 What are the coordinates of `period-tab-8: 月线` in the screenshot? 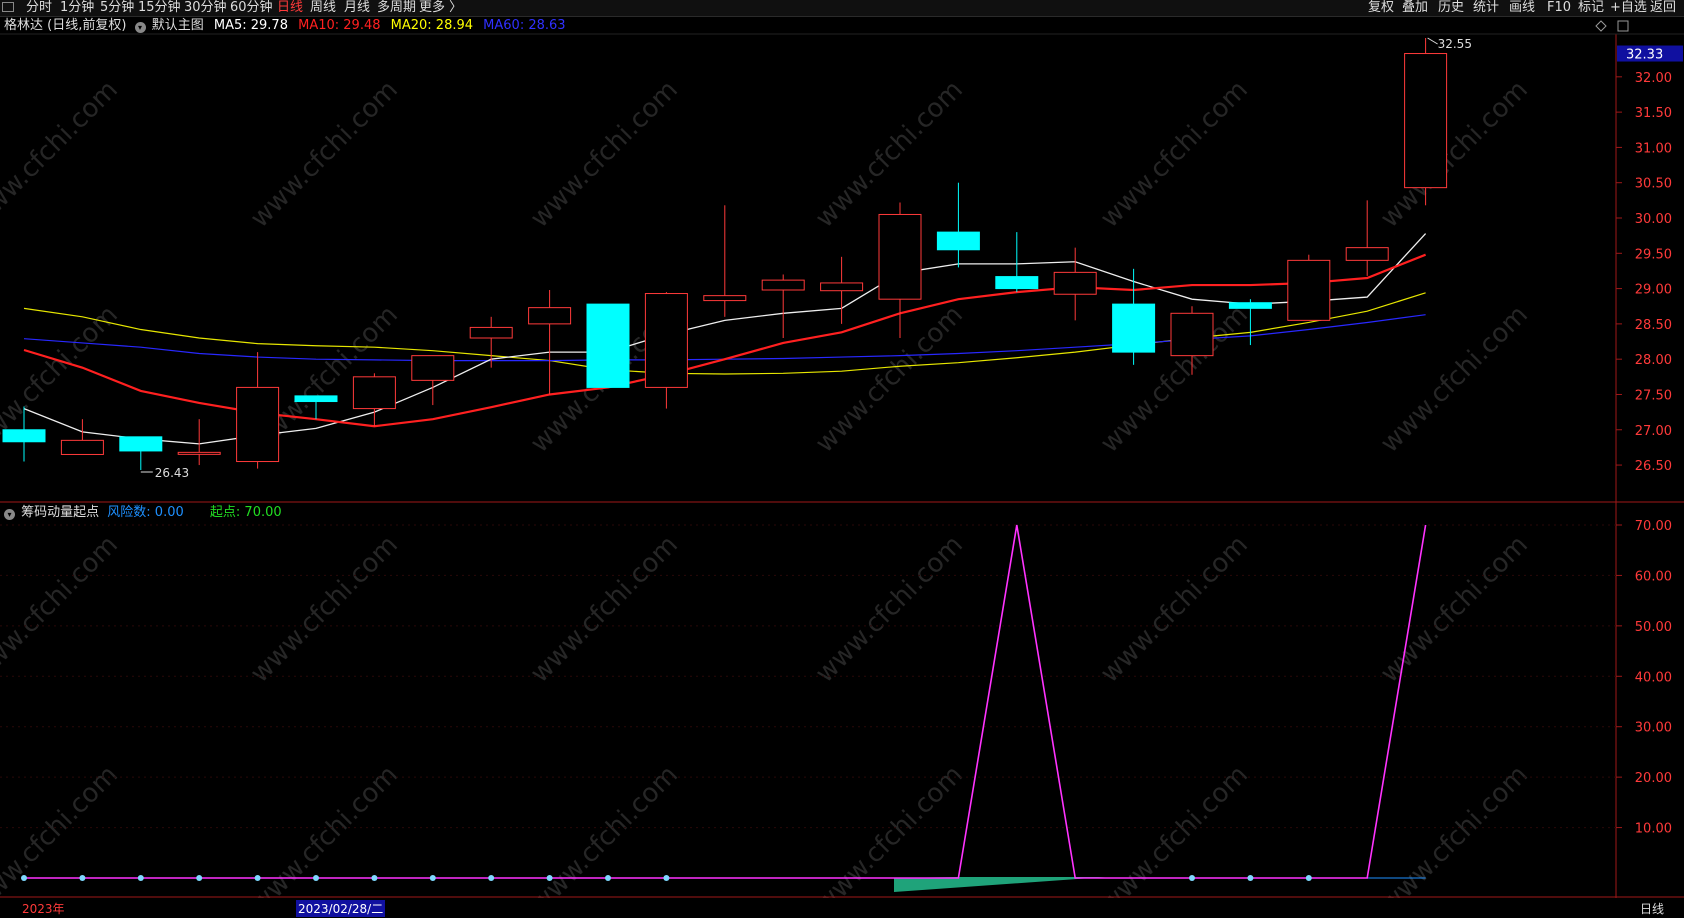 It's located at (357, 8).